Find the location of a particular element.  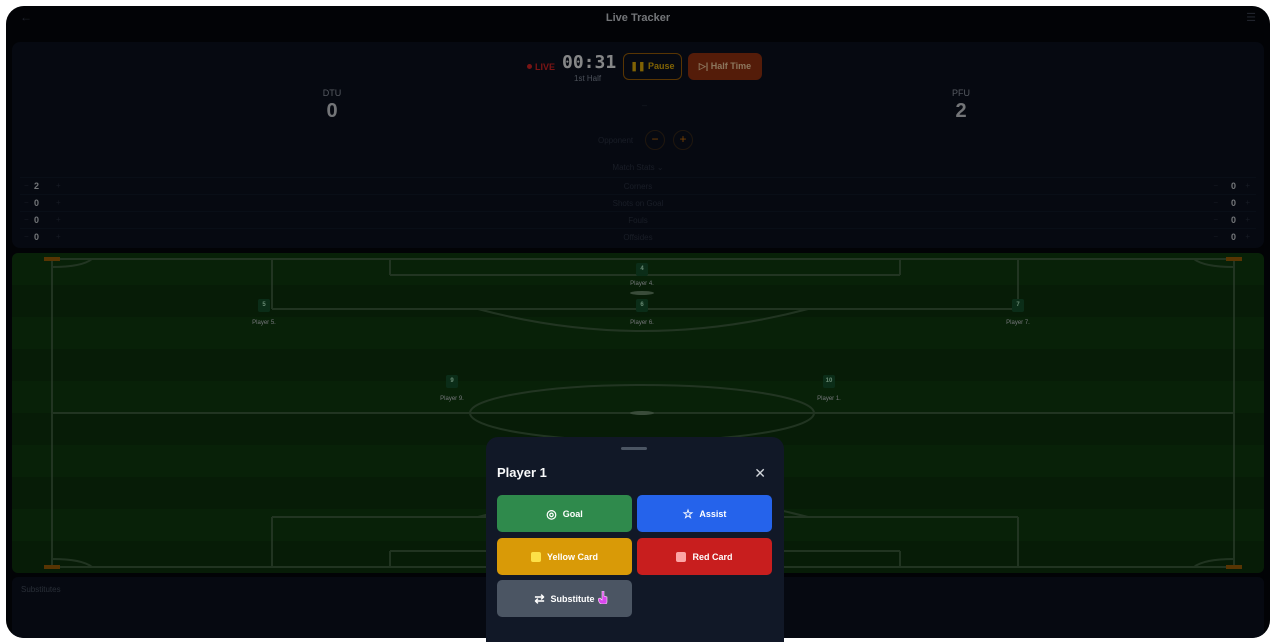

player-name: Player 4. is located at coordinates (642, 284).